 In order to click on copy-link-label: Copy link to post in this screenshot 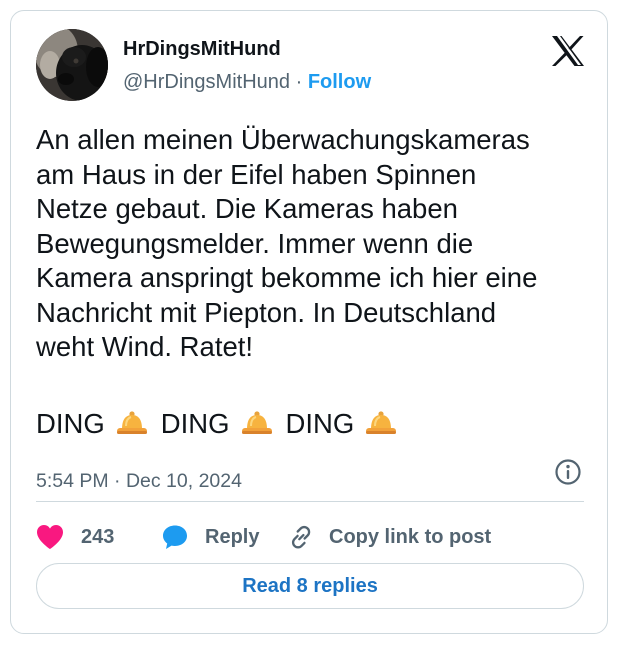, I will do `click(410, 536)`.